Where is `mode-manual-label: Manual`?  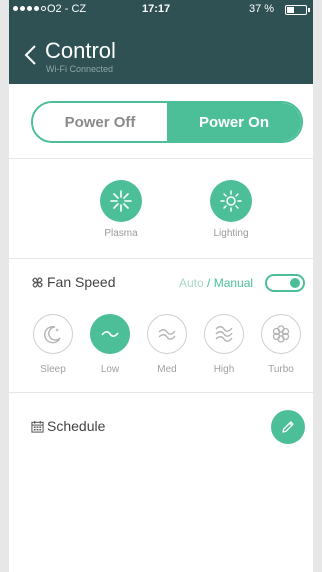
mode-manual-label: Manual is located at coordinates (233, 283).